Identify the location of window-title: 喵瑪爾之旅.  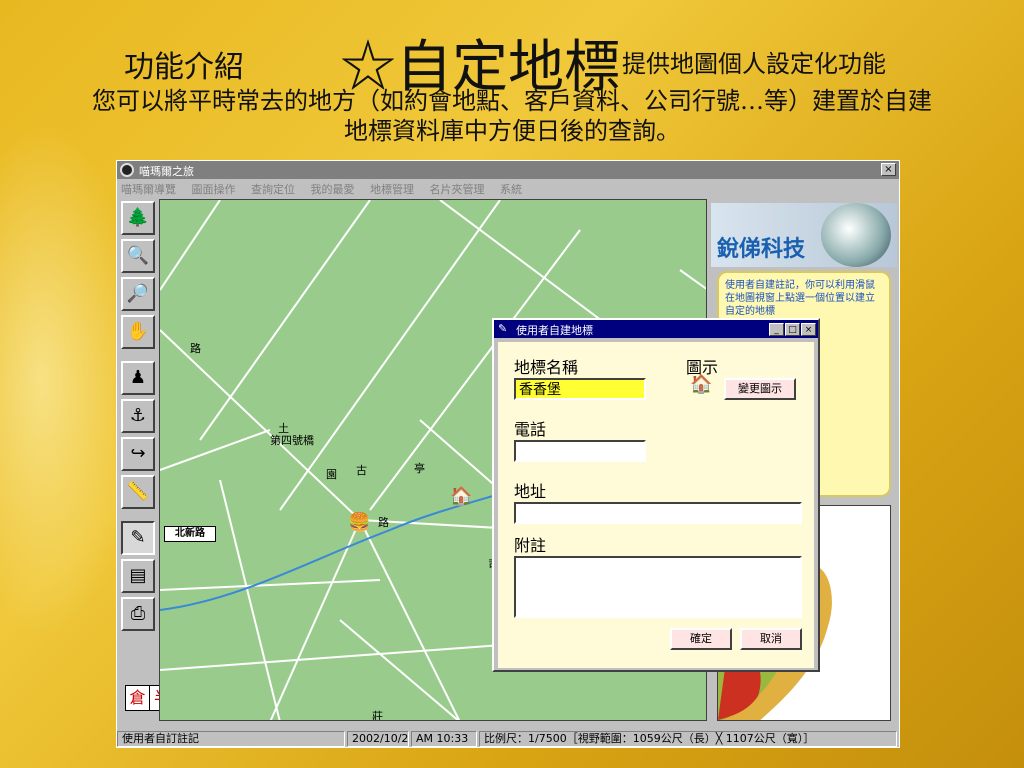
(166, 171).